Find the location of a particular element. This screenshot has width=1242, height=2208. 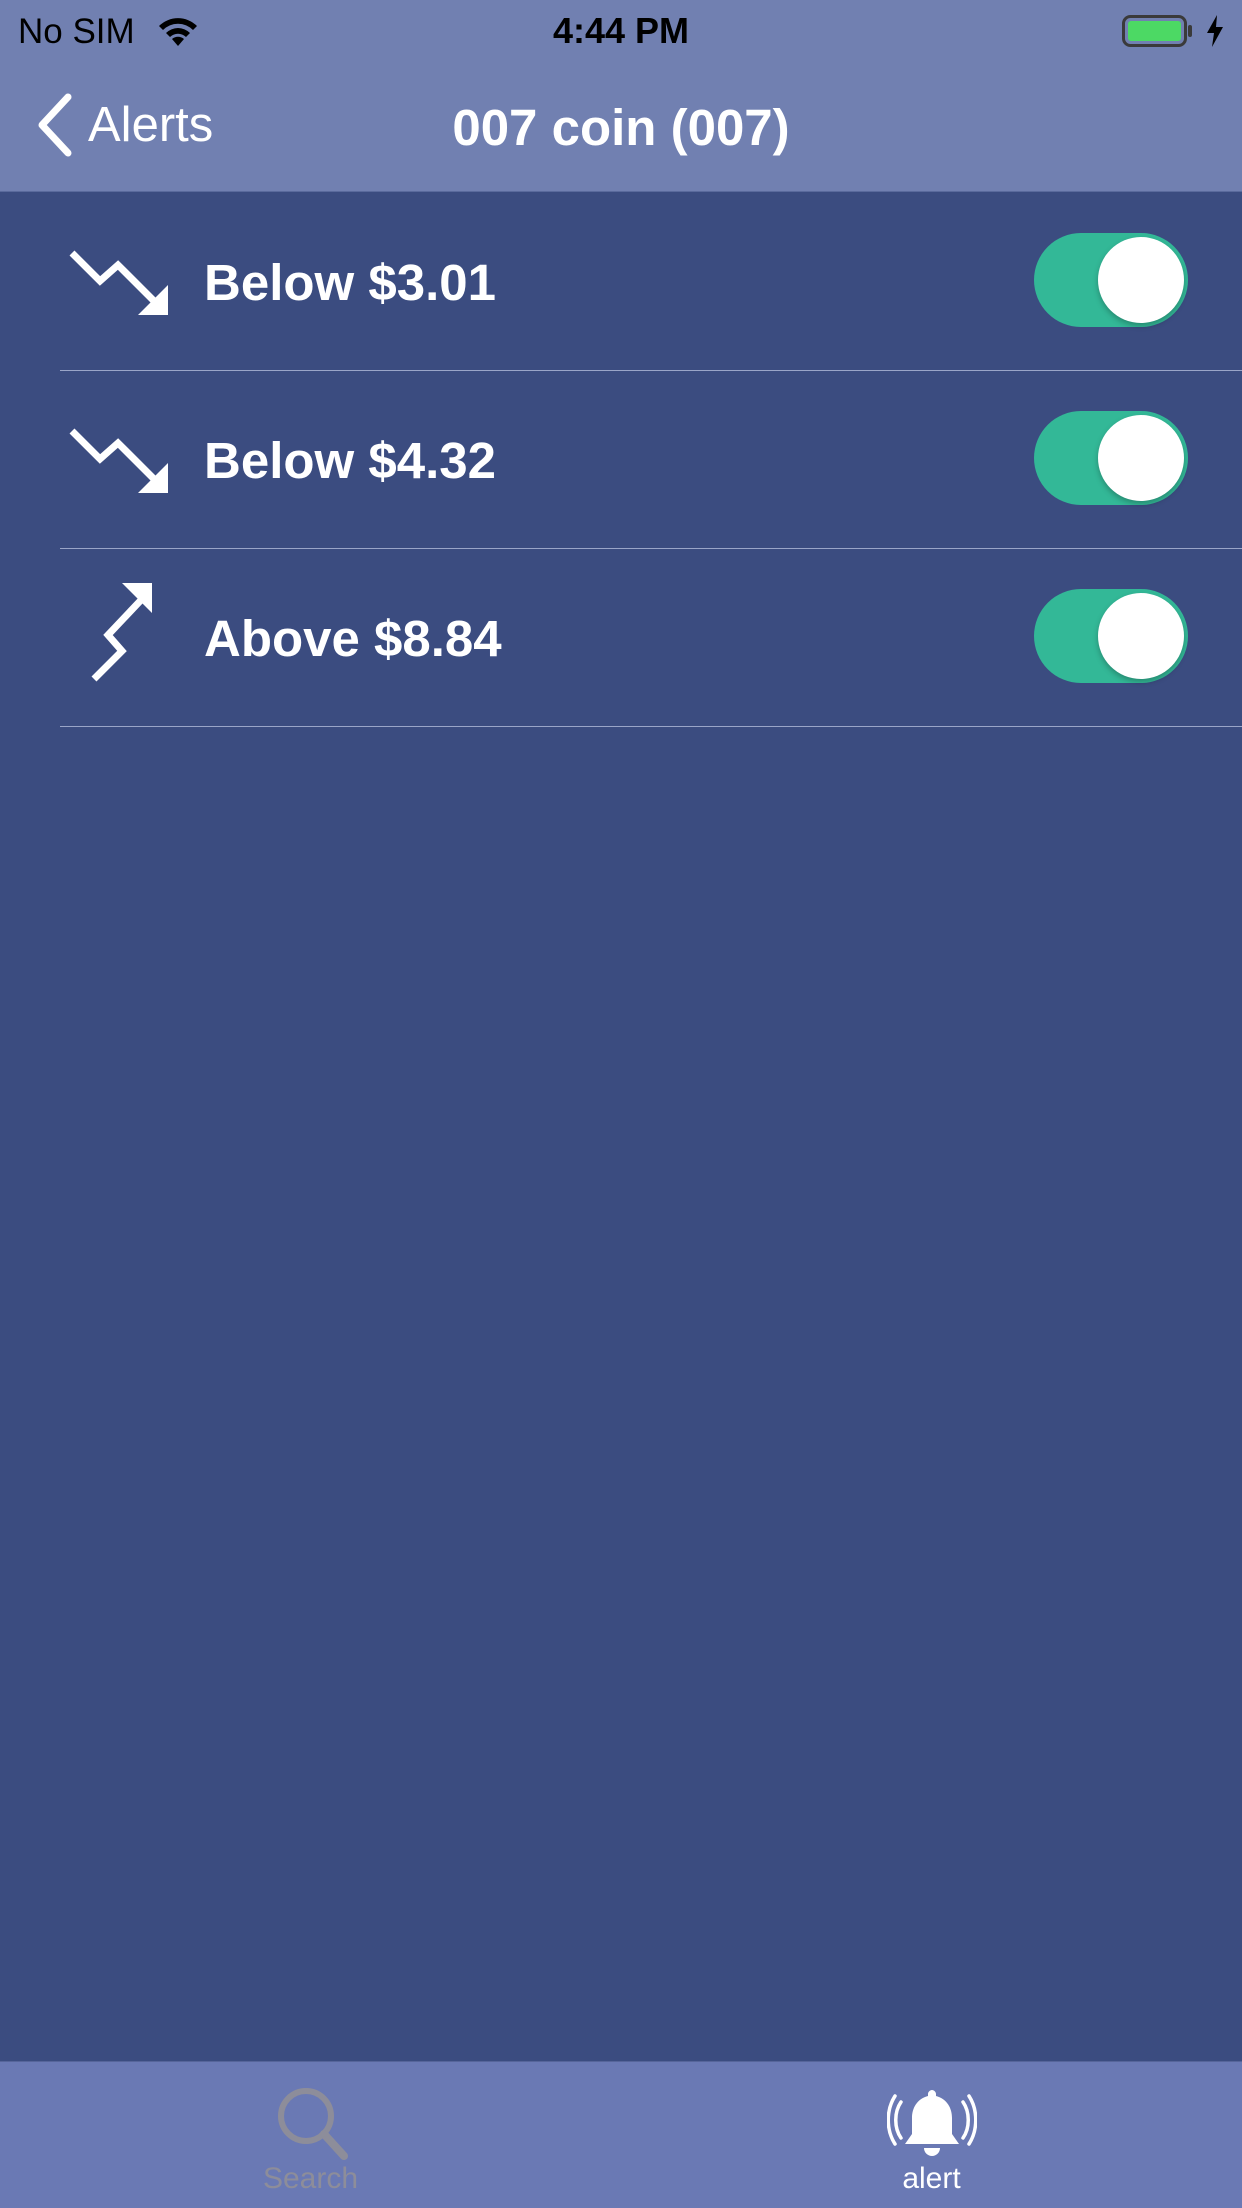

alert-label: Above $8.84 is located at coordinates (353, 638).